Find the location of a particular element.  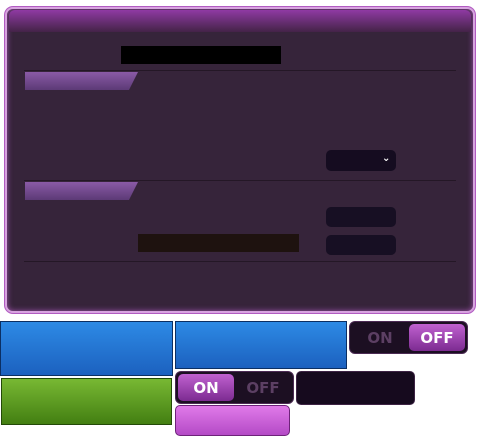

text-input is located at coordinates (355, 388).